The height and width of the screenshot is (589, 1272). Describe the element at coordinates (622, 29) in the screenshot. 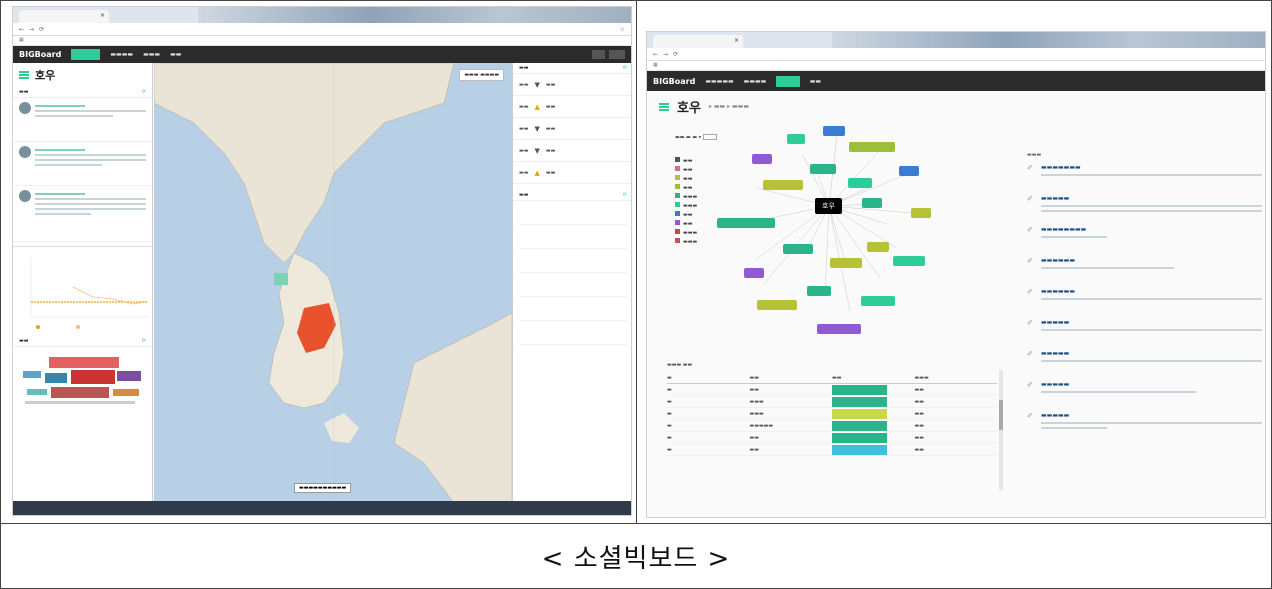

I see `star-icon: ☆` at that location.